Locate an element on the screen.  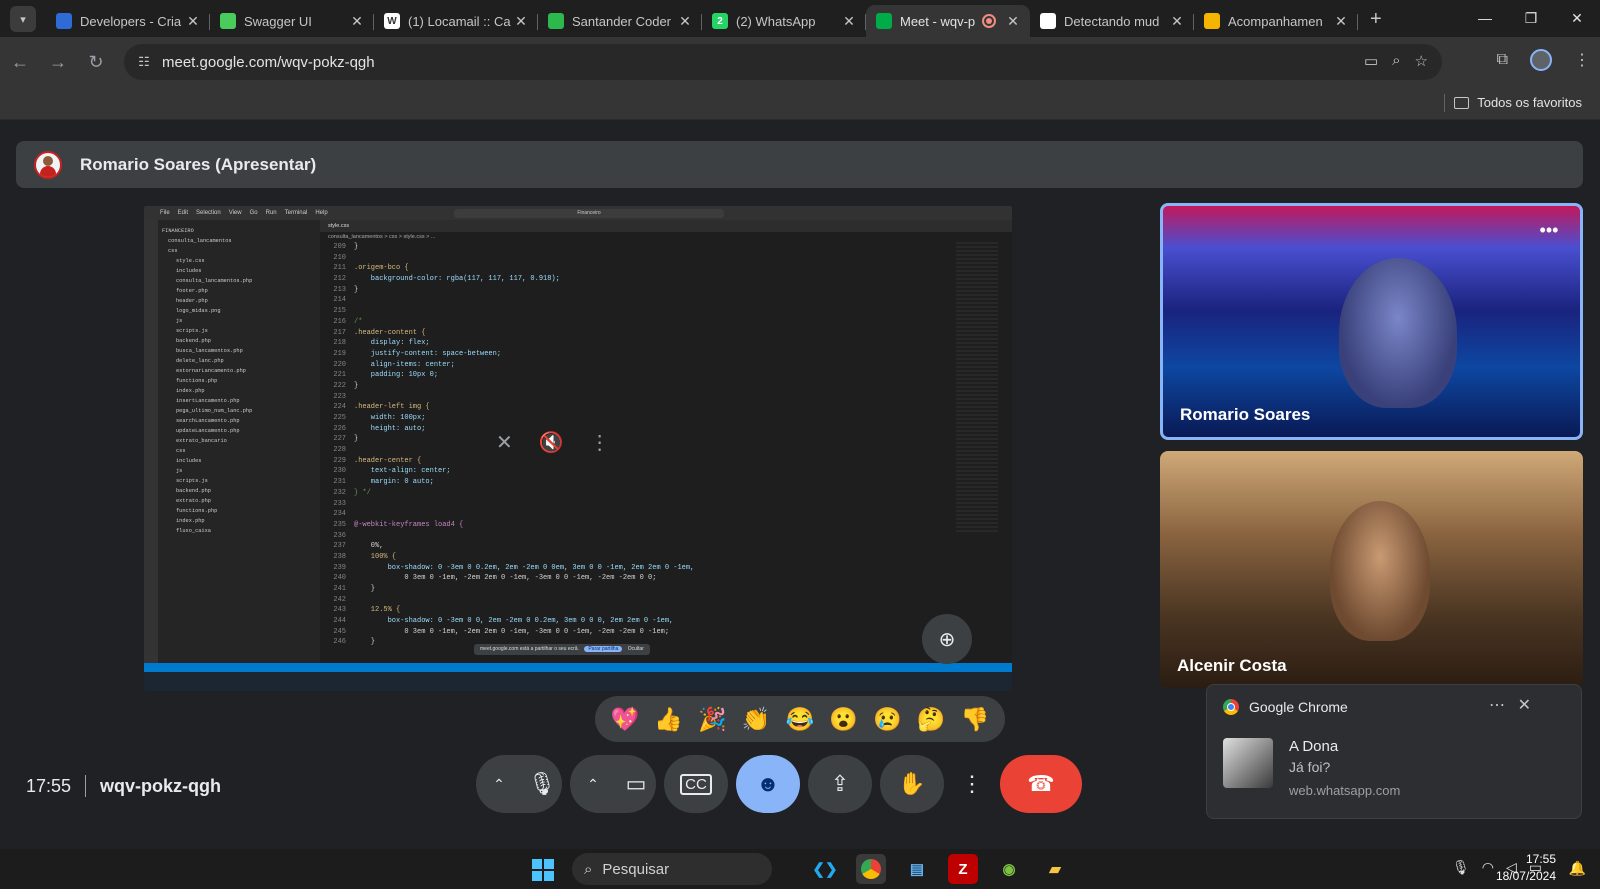
browser-tab: Developers - Cria ✕ is located at coordinates (128, 21).